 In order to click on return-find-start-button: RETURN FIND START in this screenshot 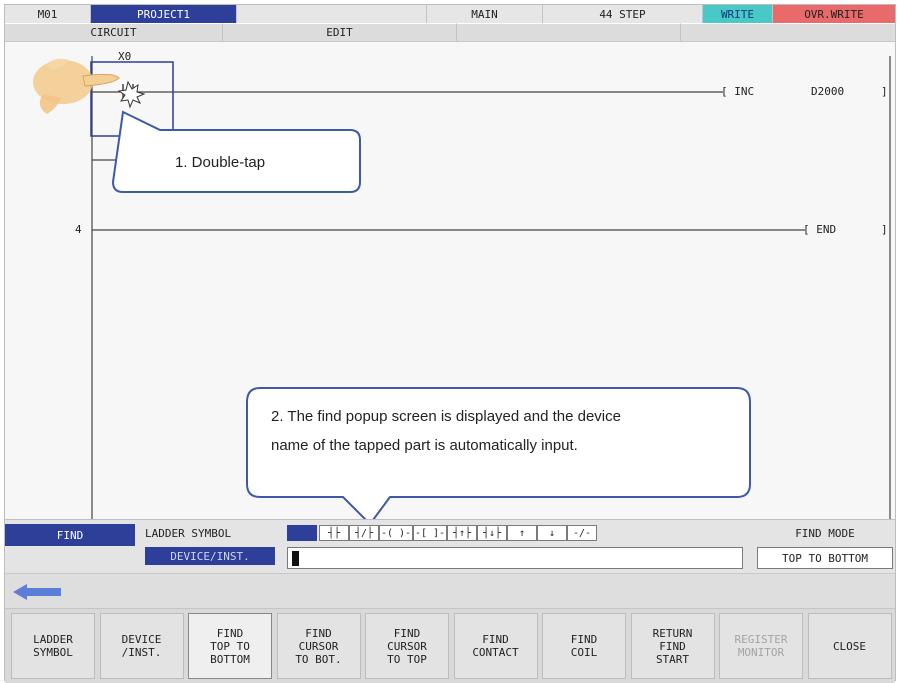, I will do `click(672, 646)`.